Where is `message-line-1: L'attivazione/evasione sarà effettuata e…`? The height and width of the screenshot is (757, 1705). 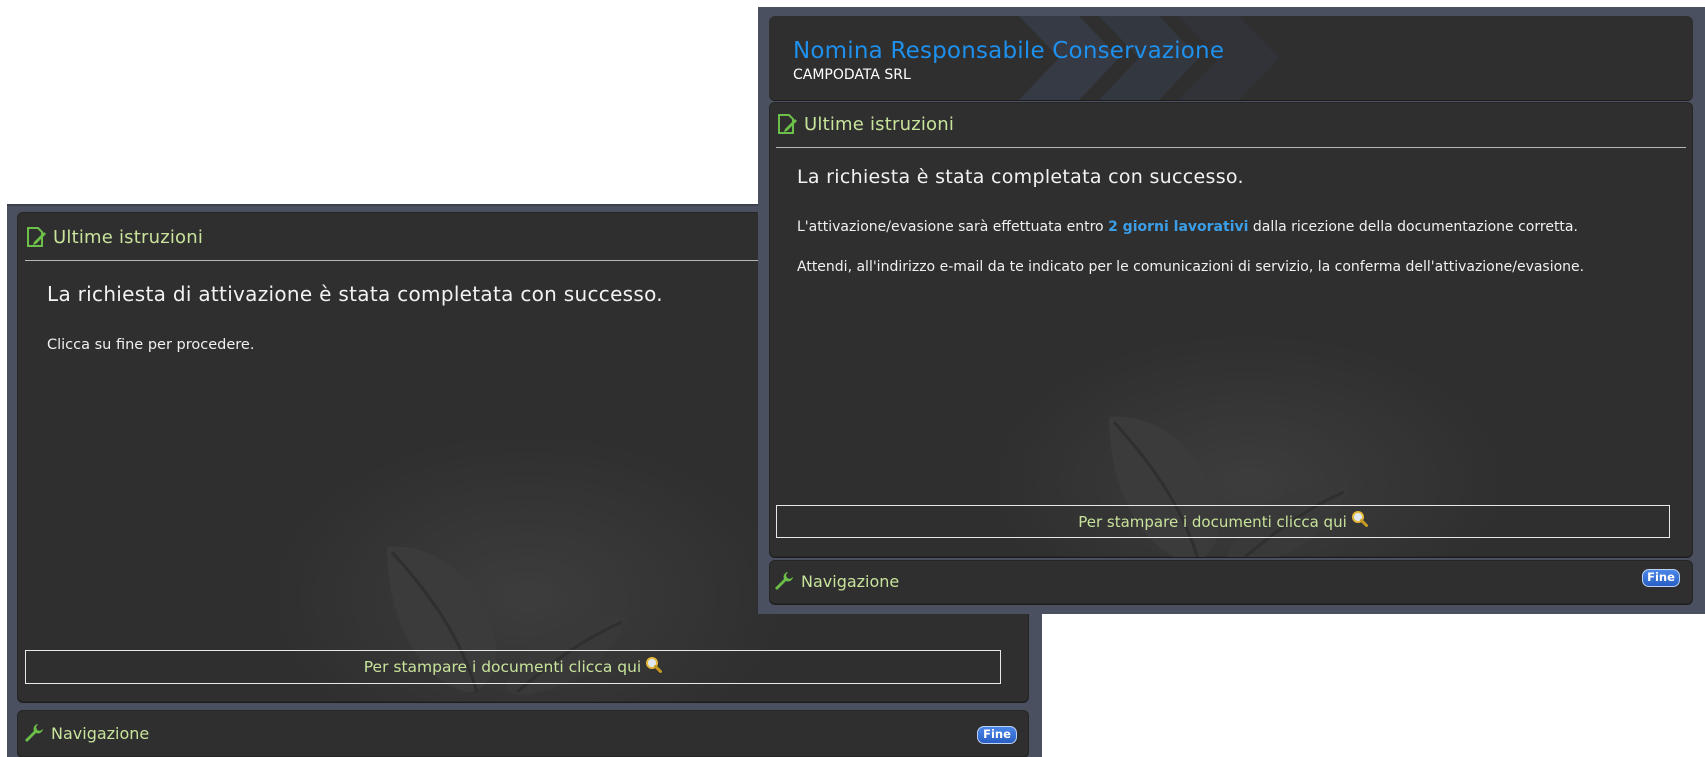 message-line-1: L'attivazione/evasione sarà effettuata e… is located at coordinates (1187, 227).